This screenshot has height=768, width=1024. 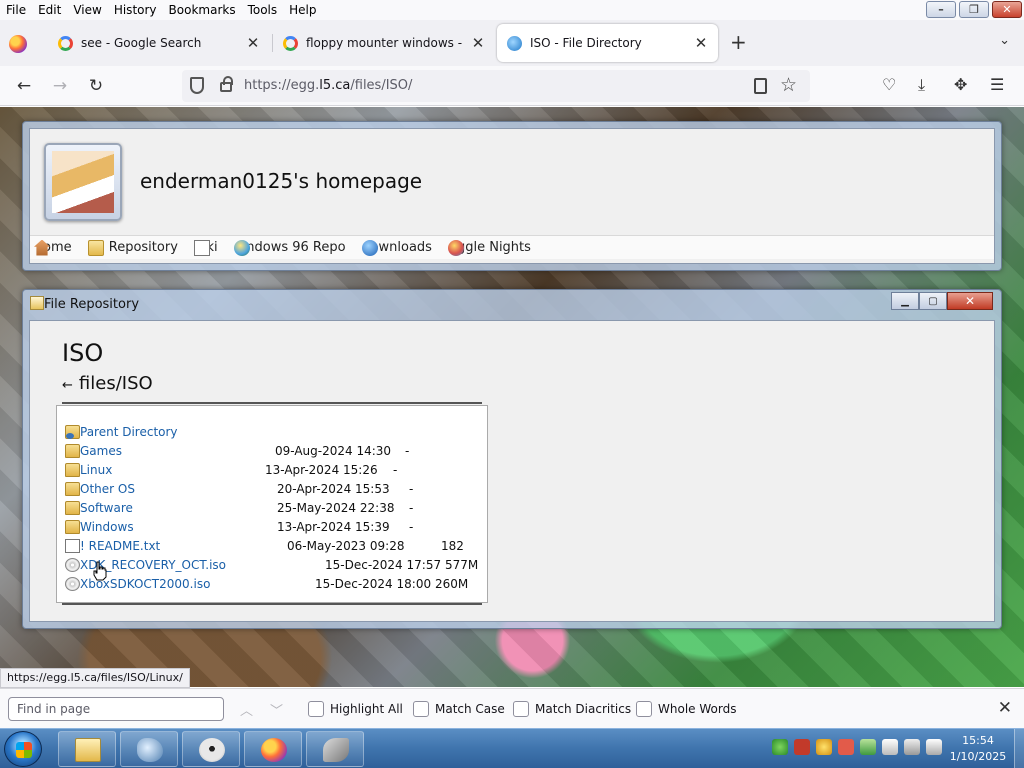 I want to click on file-link: Windows, so click(x=107, y=527).